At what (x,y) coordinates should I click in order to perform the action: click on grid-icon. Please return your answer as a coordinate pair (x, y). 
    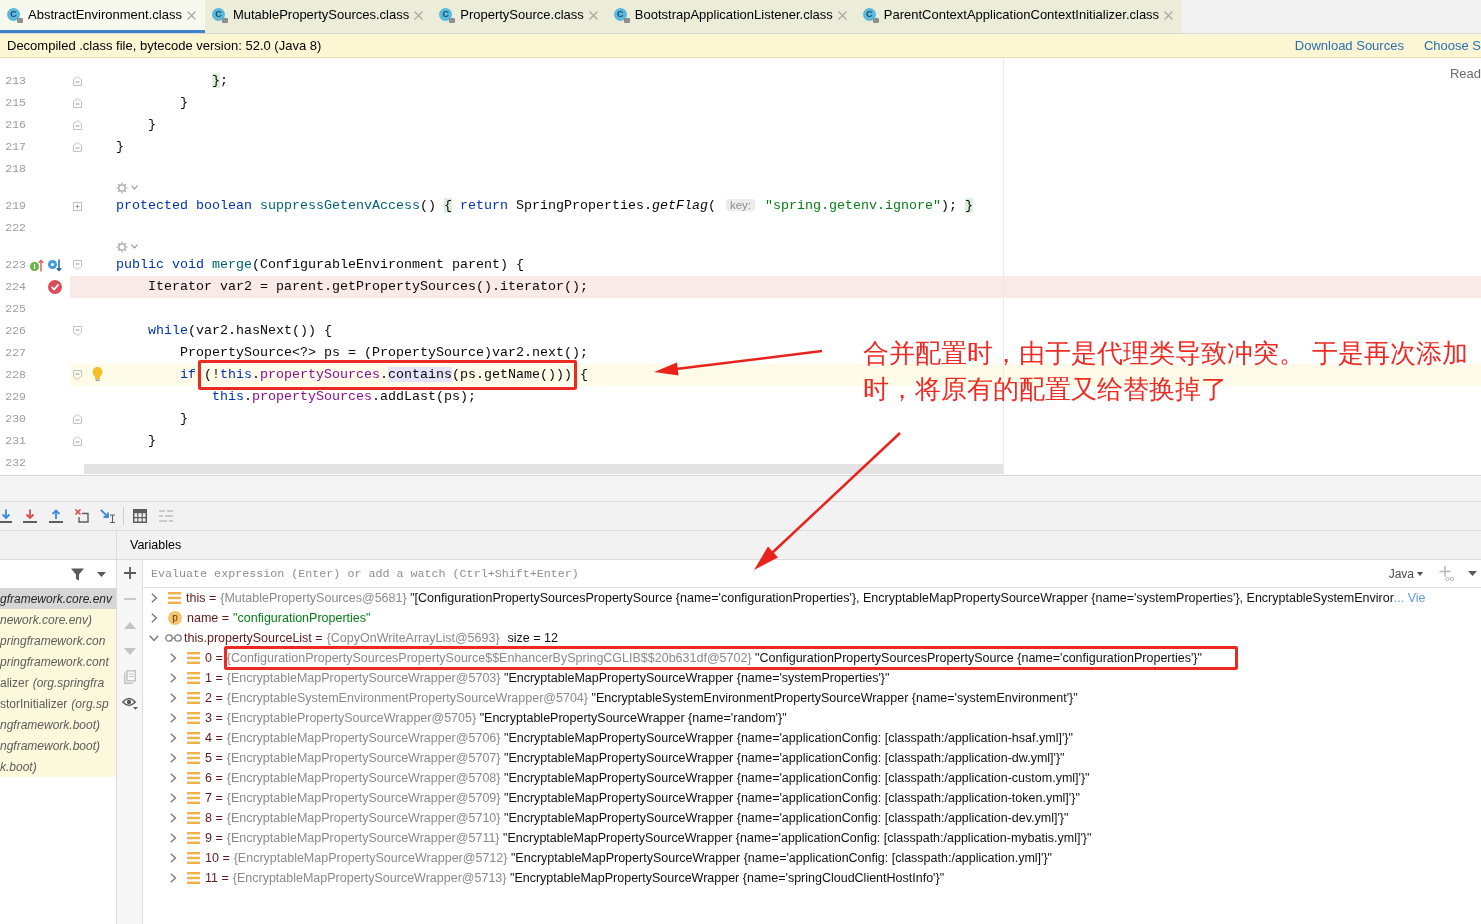
    Looking at the image, I should click on (140, 516).